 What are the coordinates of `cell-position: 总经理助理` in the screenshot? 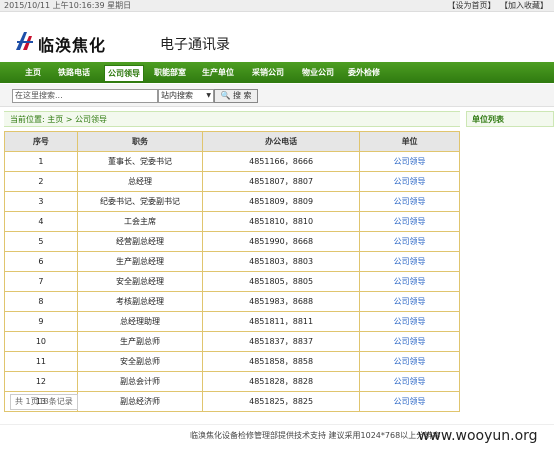 It's located at (140, 321).